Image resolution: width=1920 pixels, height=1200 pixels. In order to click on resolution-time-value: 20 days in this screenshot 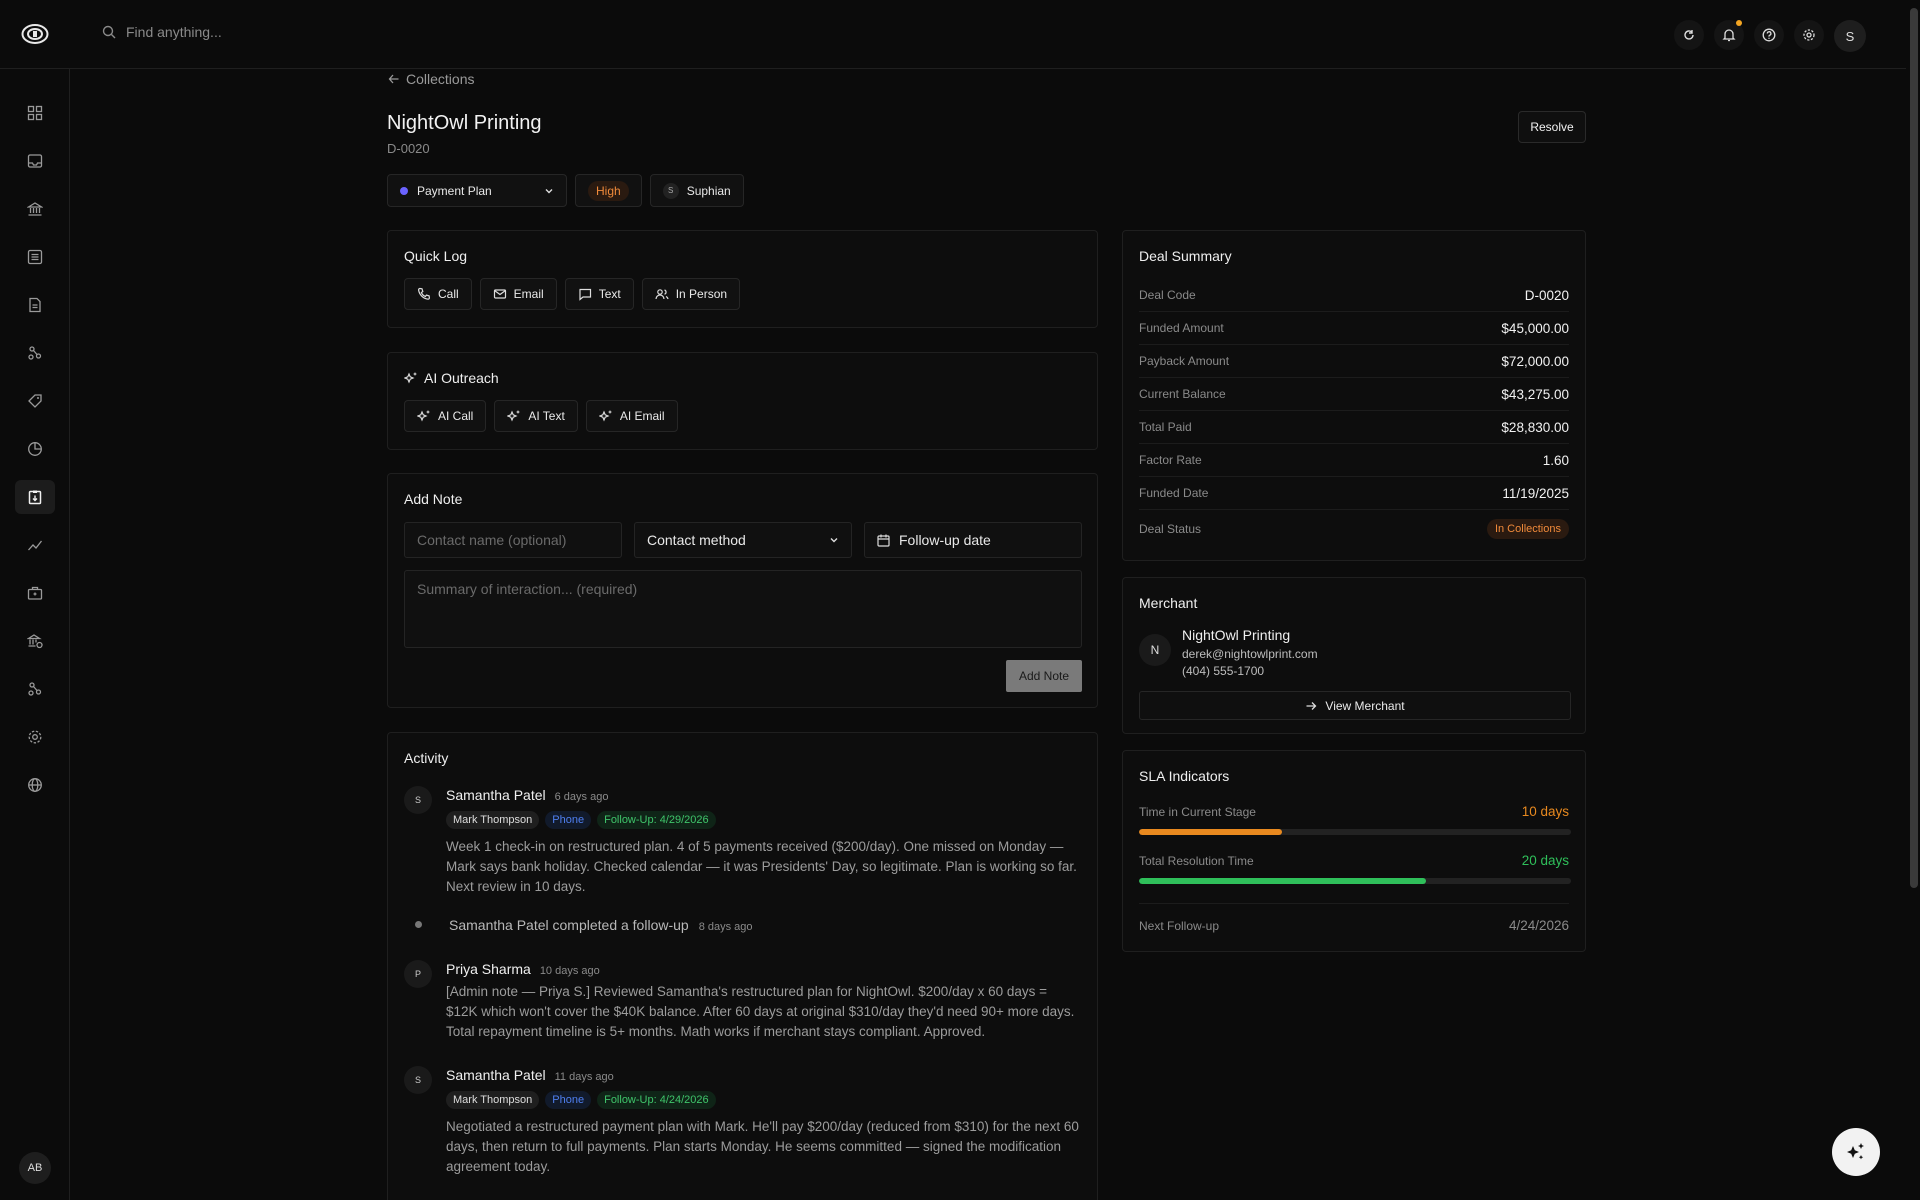, I will do `click(1545, 860)`.